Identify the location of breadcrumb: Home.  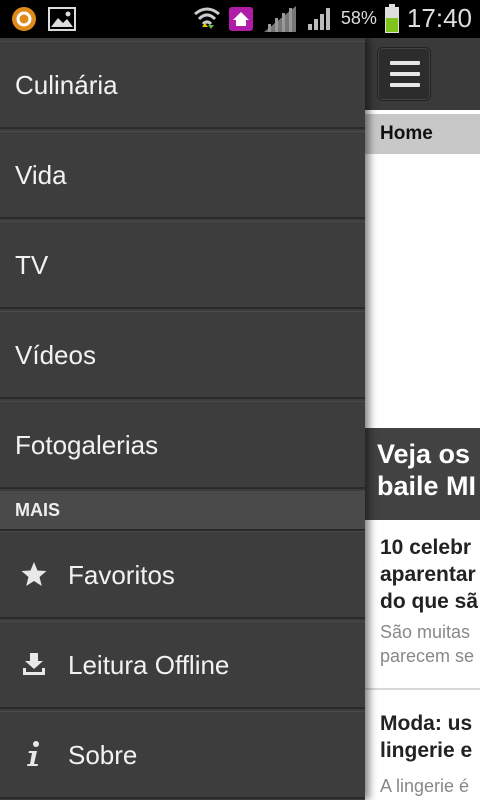
(422, 134).